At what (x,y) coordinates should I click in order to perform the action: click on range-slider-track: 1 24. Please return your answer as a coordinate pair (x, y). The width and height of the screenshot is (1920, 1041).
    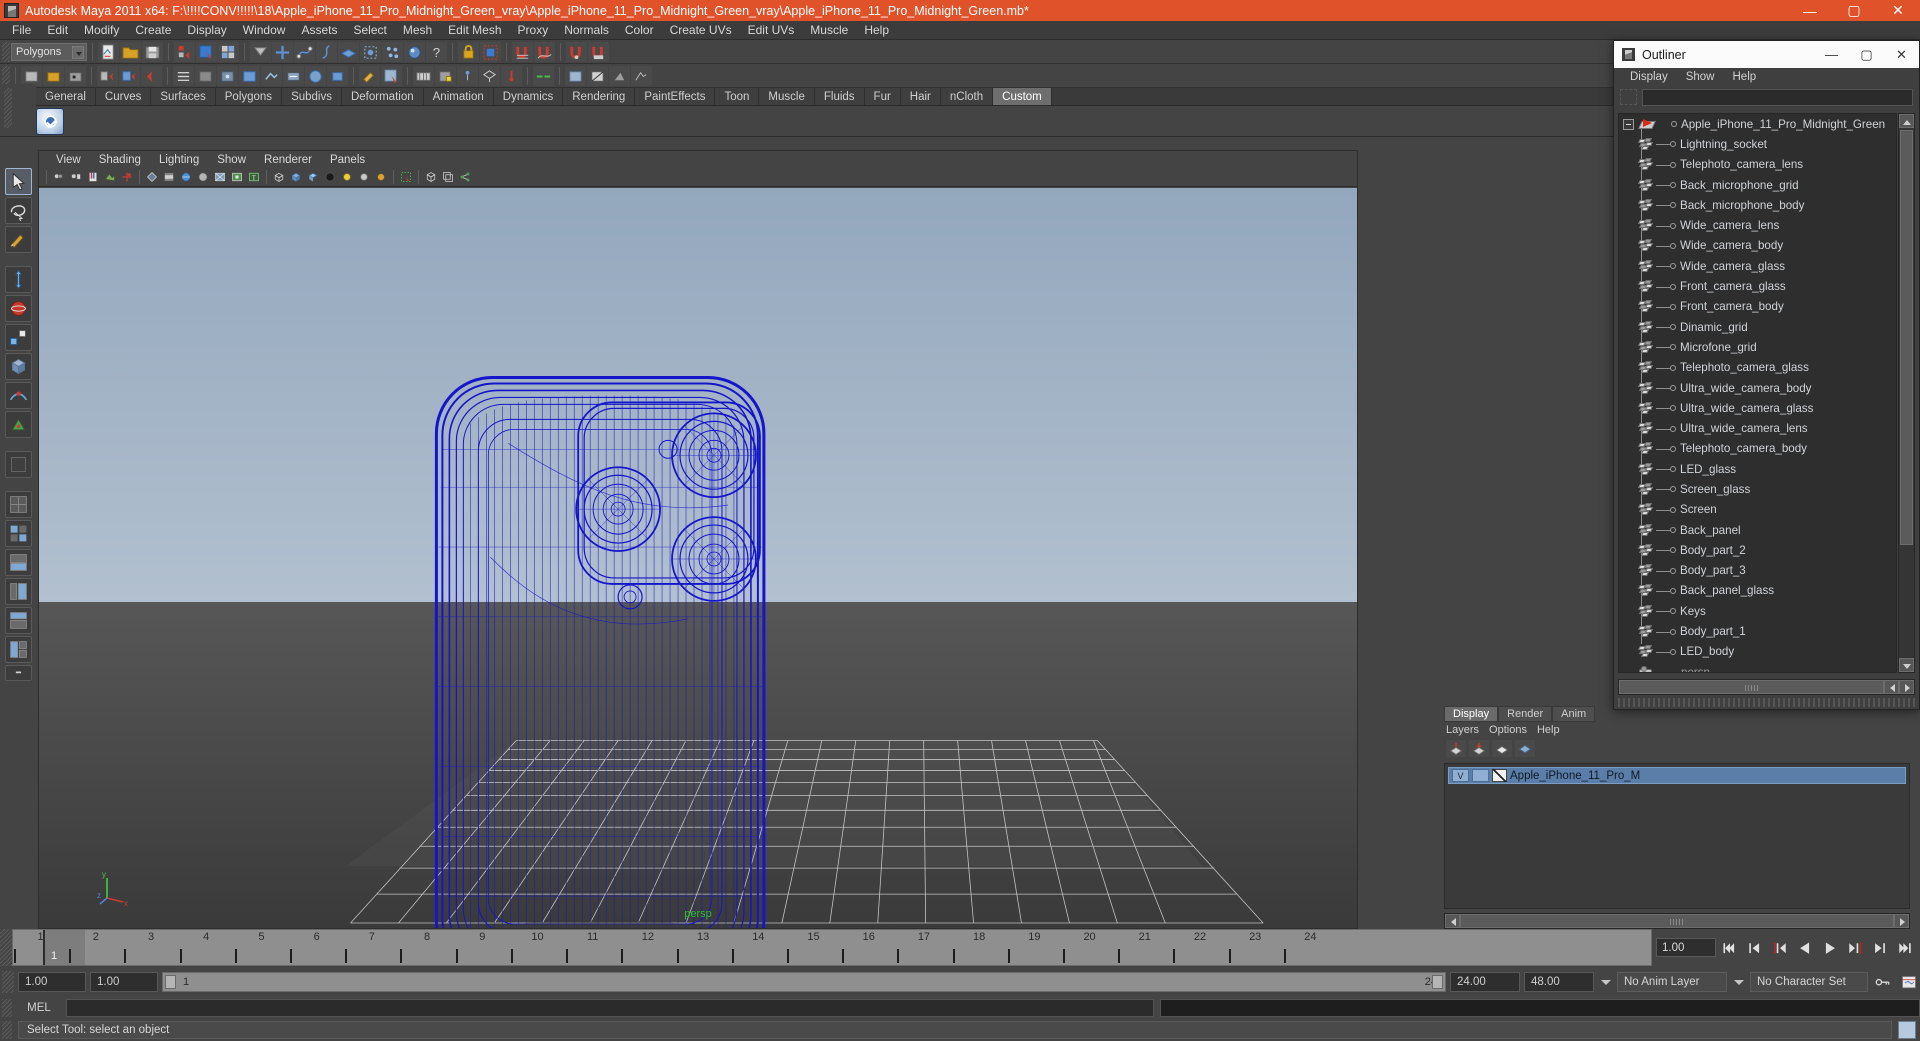
    Looking at the image, I should click on (804, 981).